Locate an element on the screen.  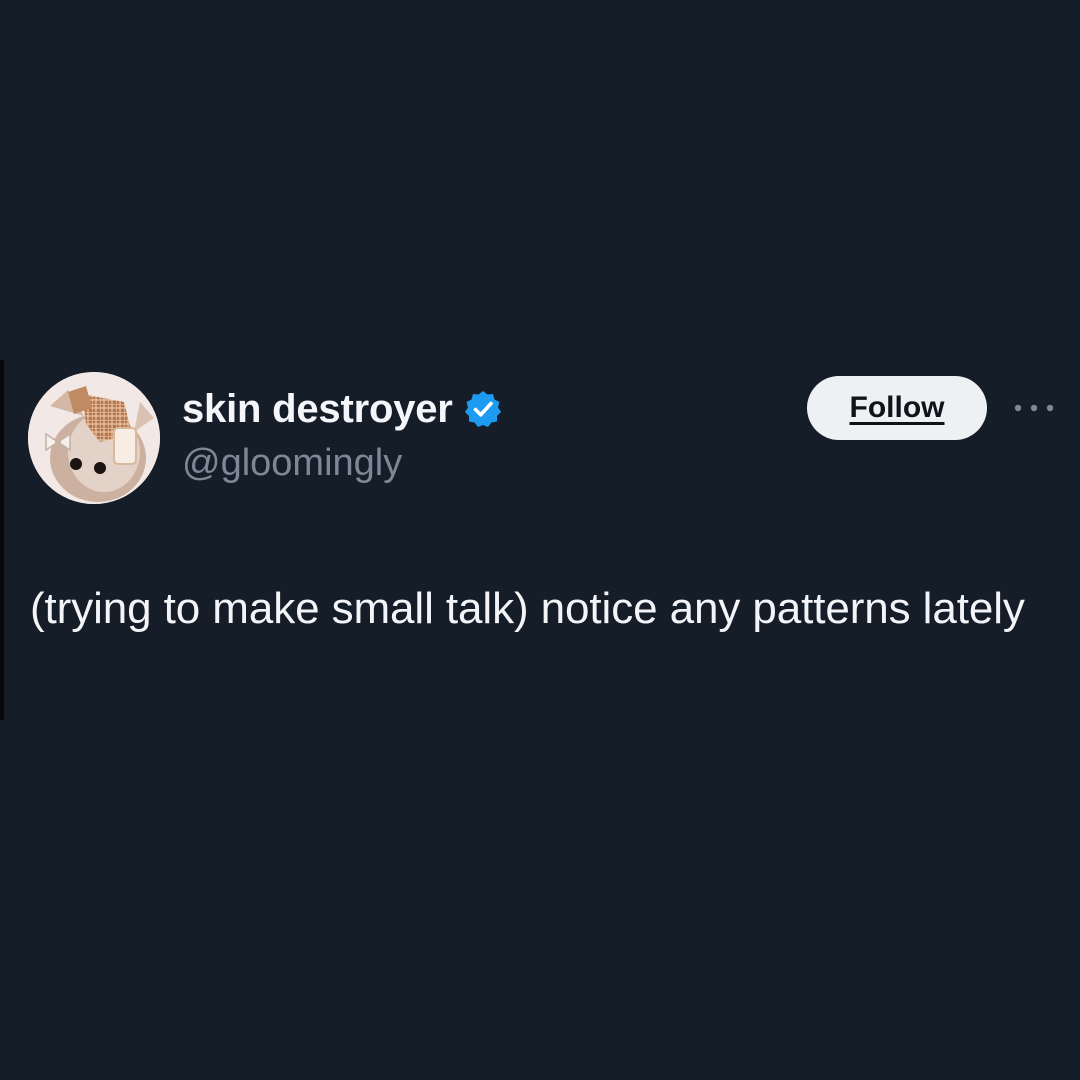
avatar-icon is located at coordinates (94, 438).